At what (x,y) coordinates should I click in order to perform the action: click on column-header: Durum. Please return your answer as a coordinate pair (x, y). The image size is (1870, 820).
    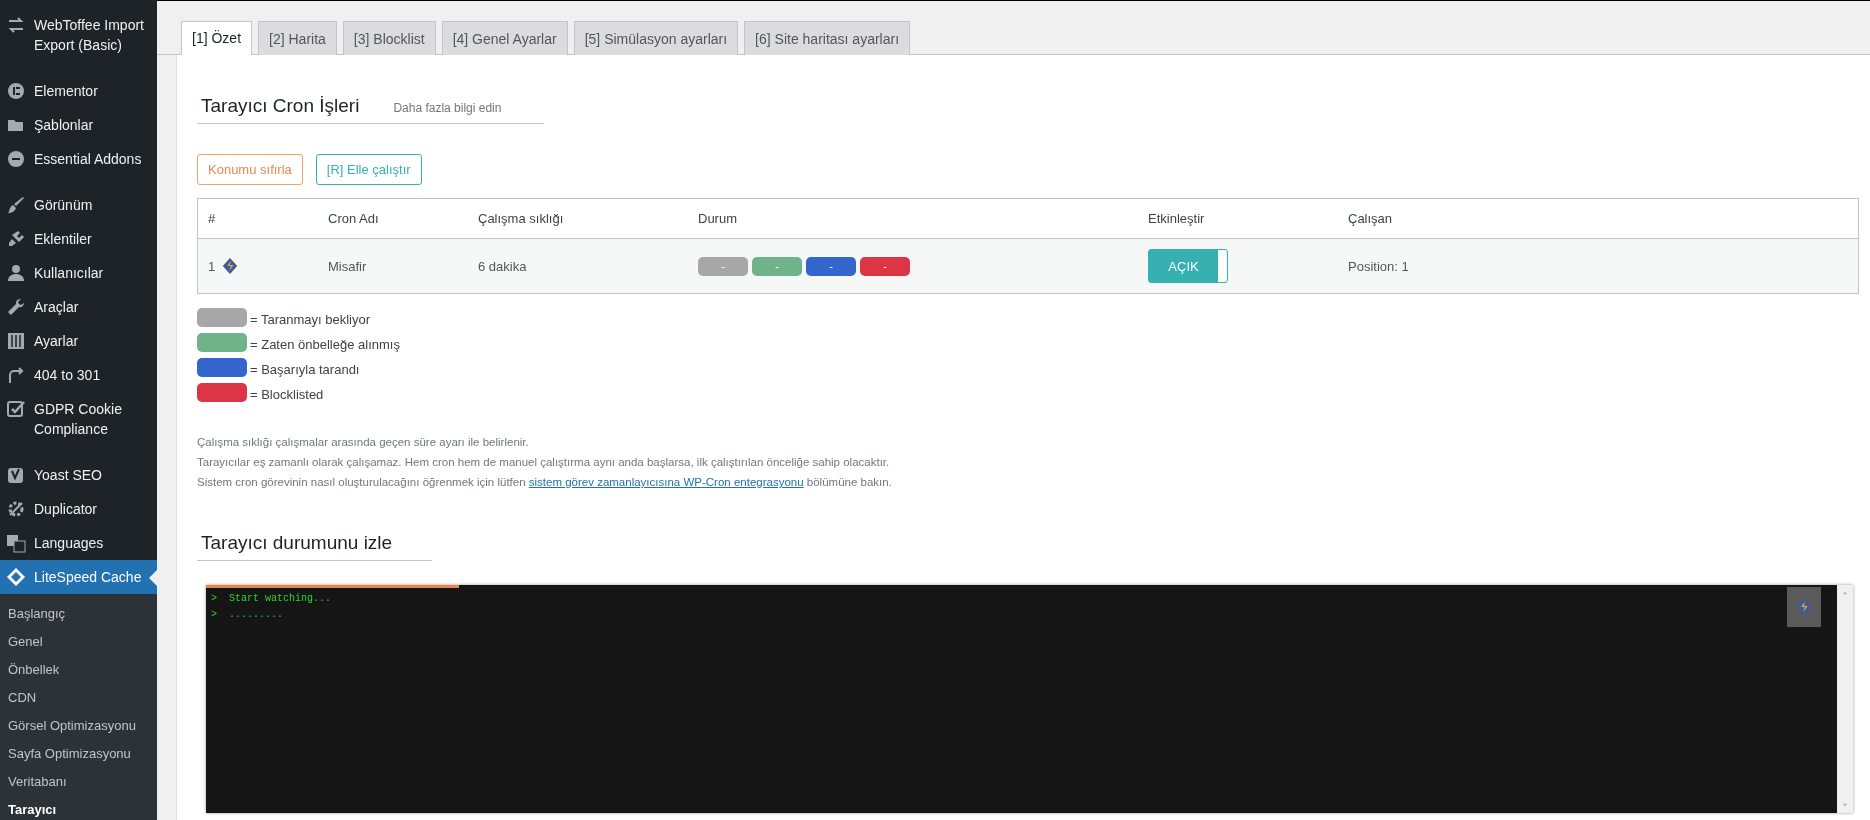
    Looking at the image, I should click on (913, 218).